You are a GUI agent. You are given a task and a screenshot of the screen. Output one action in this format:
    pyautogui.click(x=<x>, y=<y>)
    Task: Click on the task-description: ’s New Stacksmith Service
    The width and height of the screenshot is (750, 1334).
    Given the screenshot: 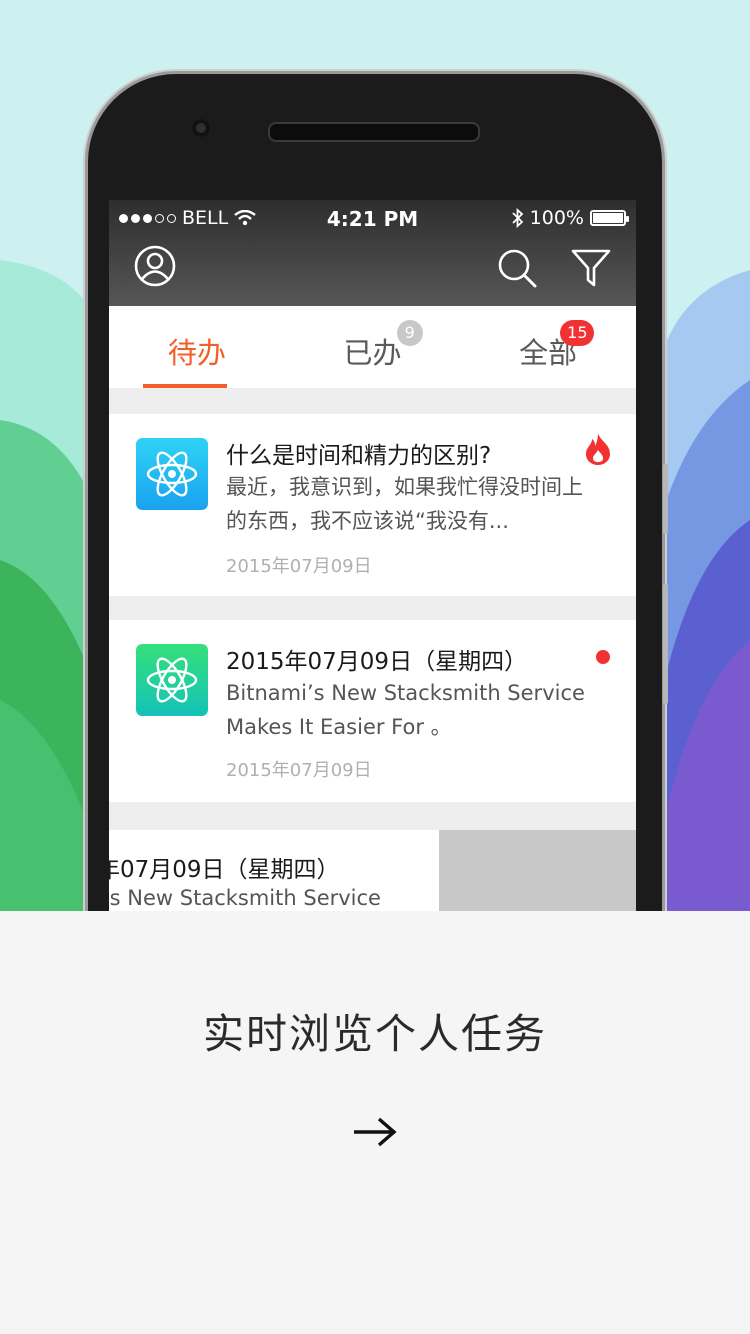 What is the action you would take?
    pyautogui.click(x=245, y=898)
    